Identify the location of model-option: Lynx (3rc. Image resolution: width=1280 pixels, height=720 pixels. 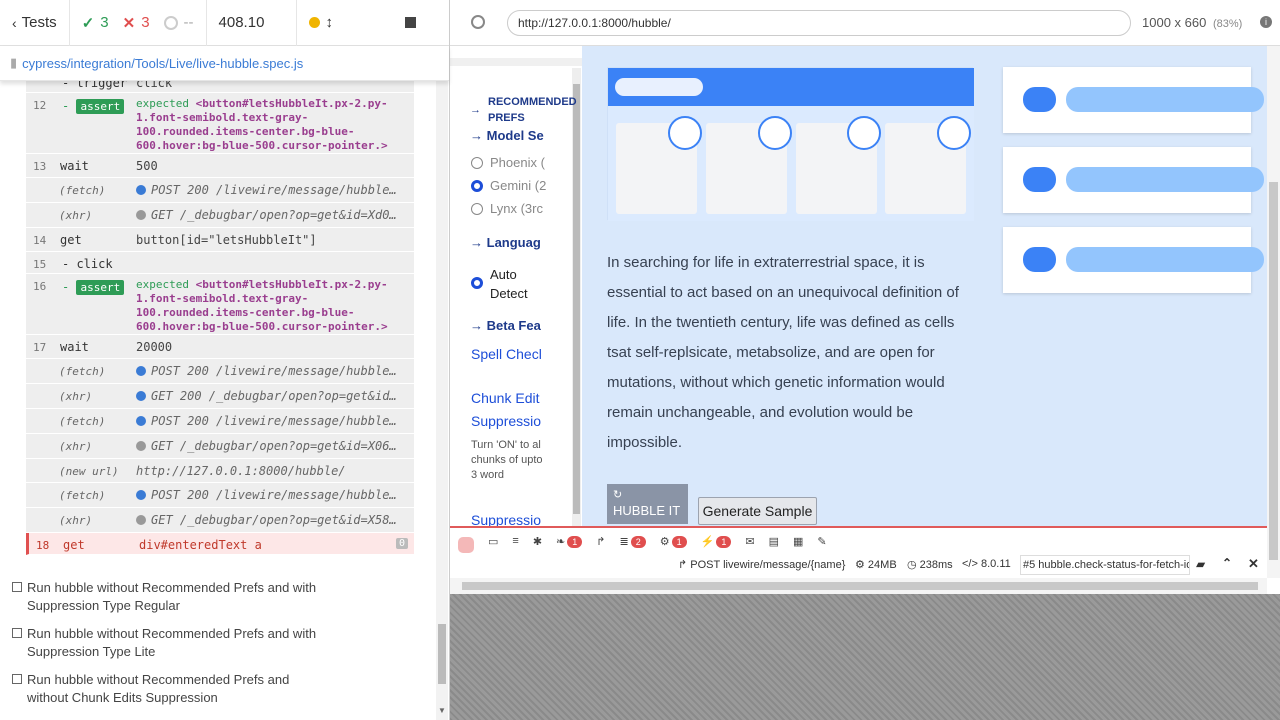
(507, 208).